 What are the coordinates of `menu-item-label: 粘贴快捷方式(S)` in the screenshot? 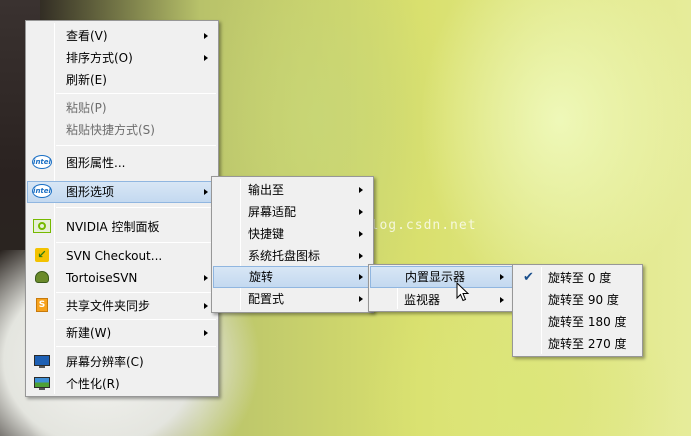 It's located at (110, 130).